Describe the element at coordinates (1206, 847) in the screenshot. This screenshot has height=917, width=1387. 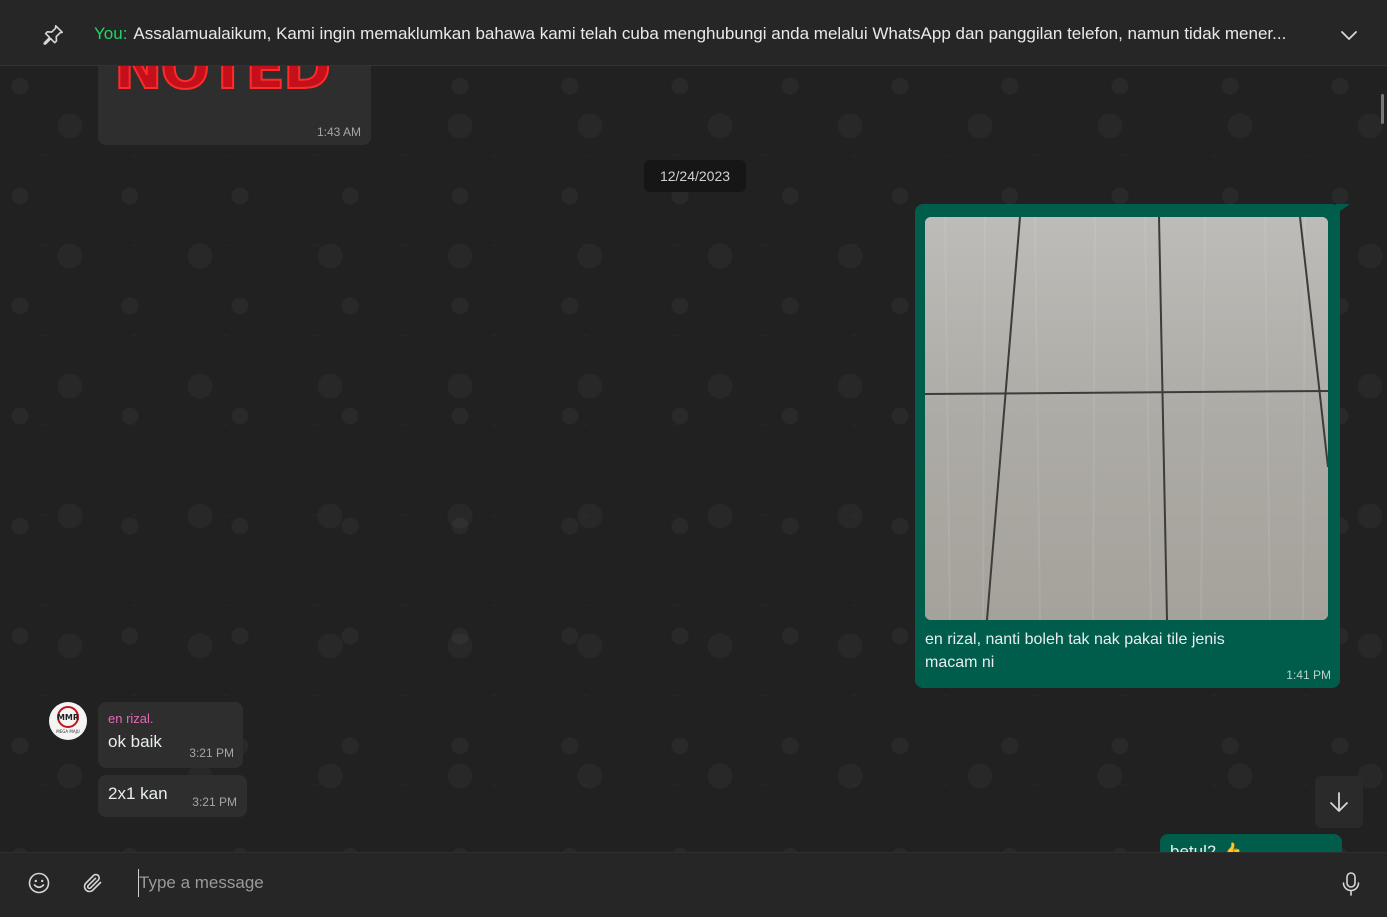
I see `message-text: betul2 👍` at that location.